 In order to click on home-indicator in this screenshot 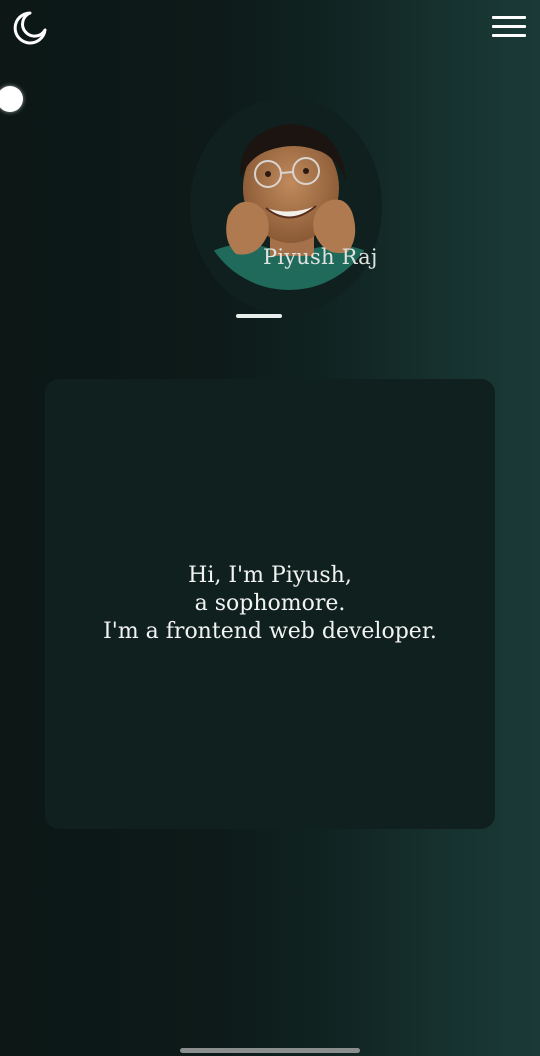, I will do `click(270, 1050)`.